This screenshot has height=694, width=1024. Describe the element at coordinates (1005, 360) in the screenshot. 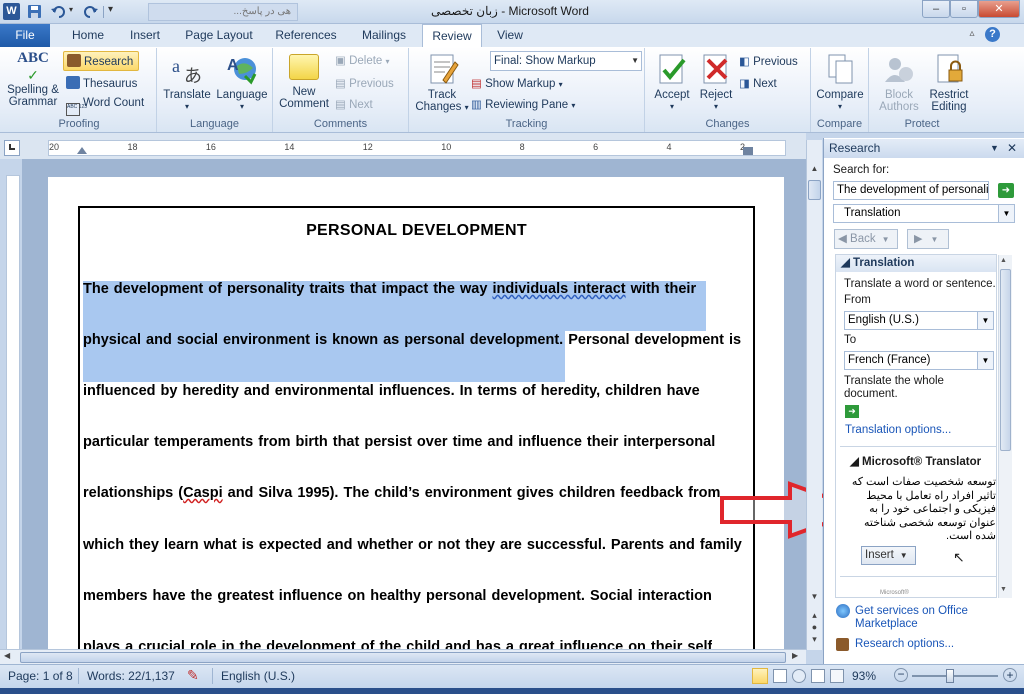

I see `results-scroll-thumb` at that location.